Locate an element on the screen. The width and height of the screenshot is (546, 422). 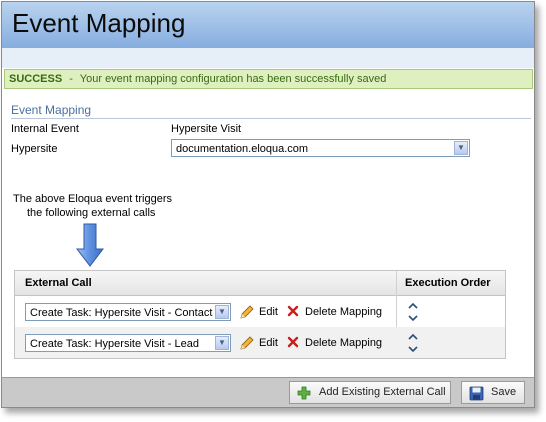
external-call-selected: Create Task: Hypersite Visit - Contact is located at coordinates (121, 313).